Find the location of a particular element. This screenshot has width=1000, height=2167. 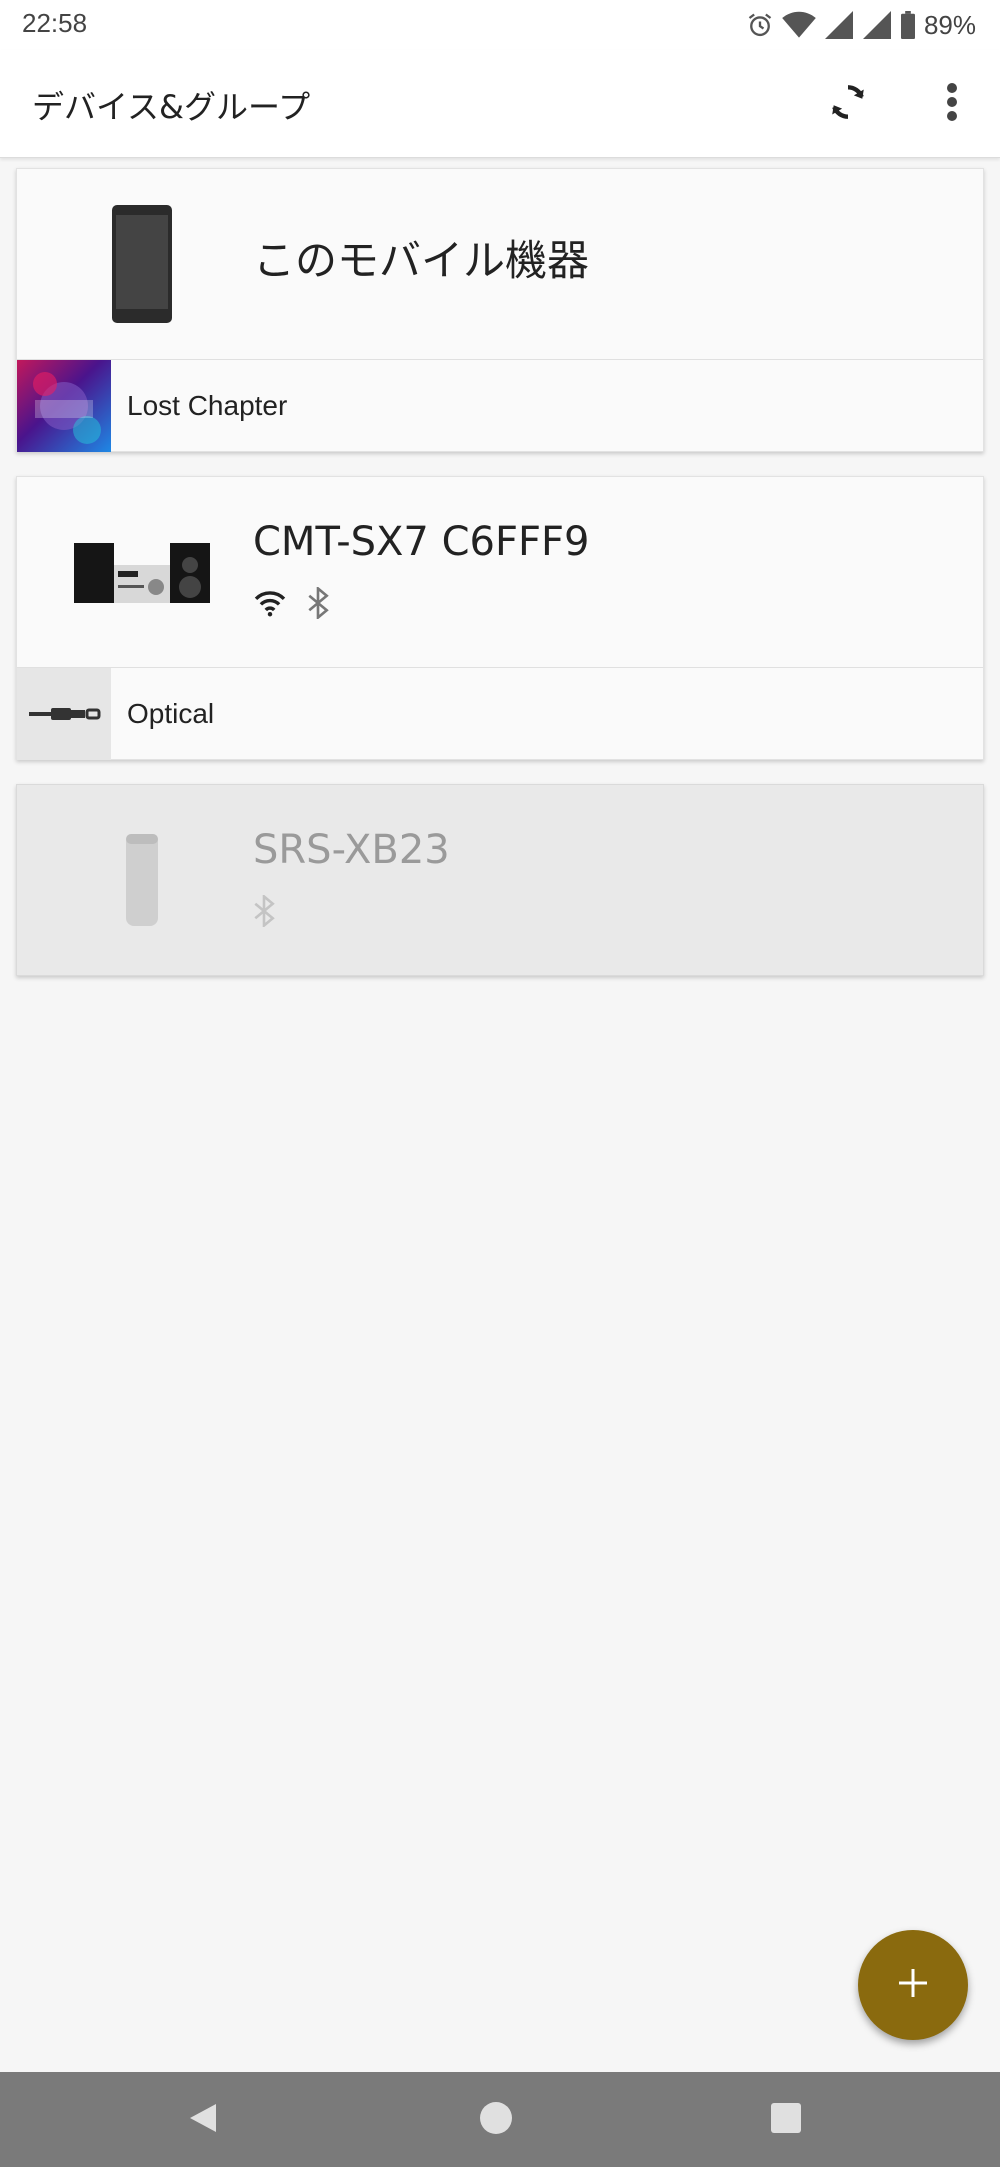

system-nav-bar is located at coordinates (500, 2119).